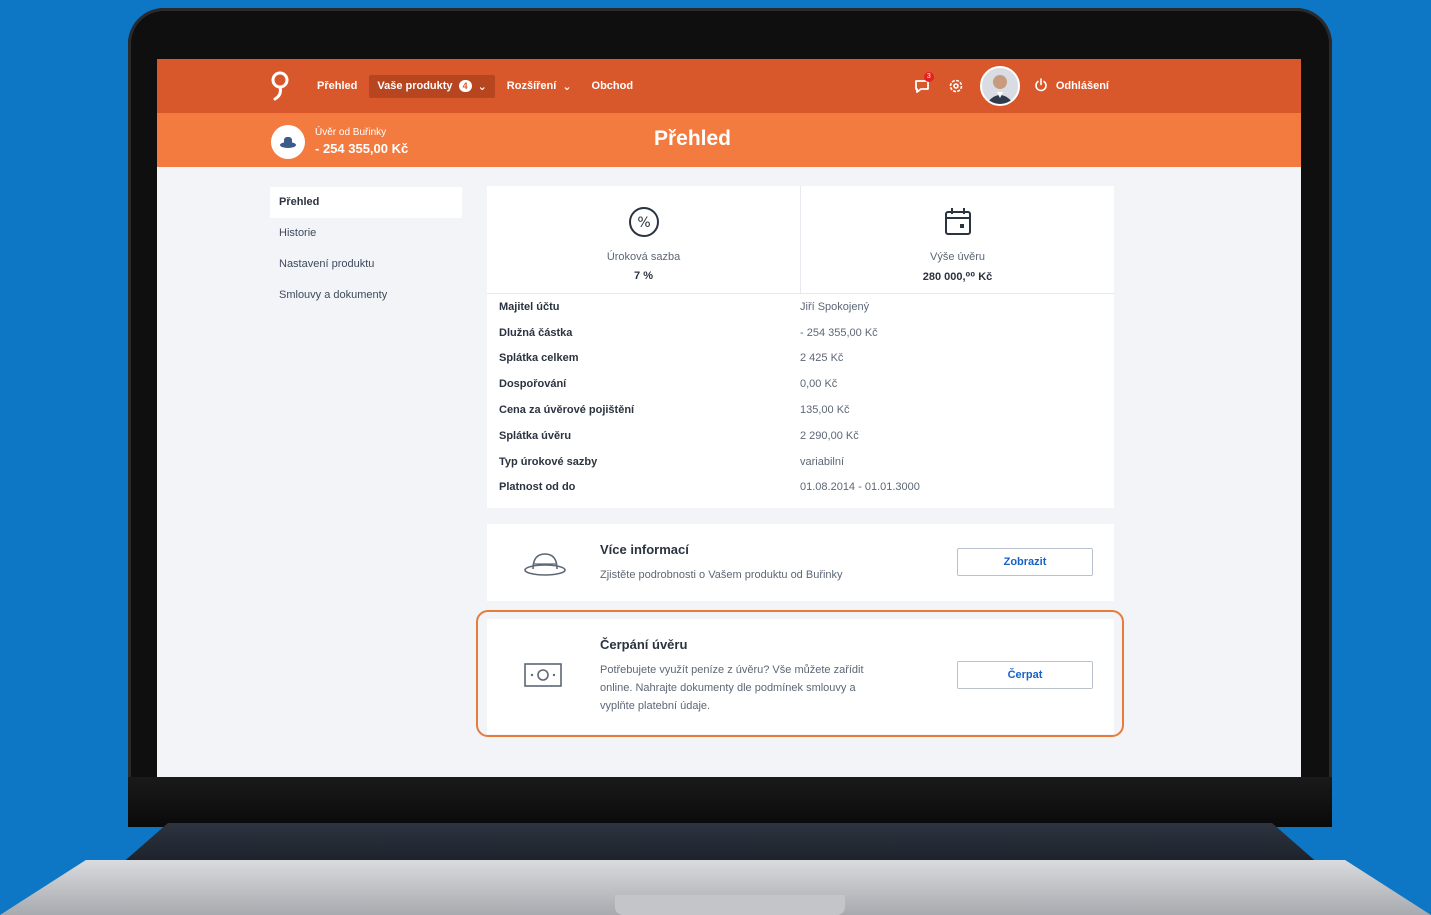 Image resolution: width=1431 pixels, height=915 pixels. I want to click on detail-label: Platnost od do, so click(537, 487).